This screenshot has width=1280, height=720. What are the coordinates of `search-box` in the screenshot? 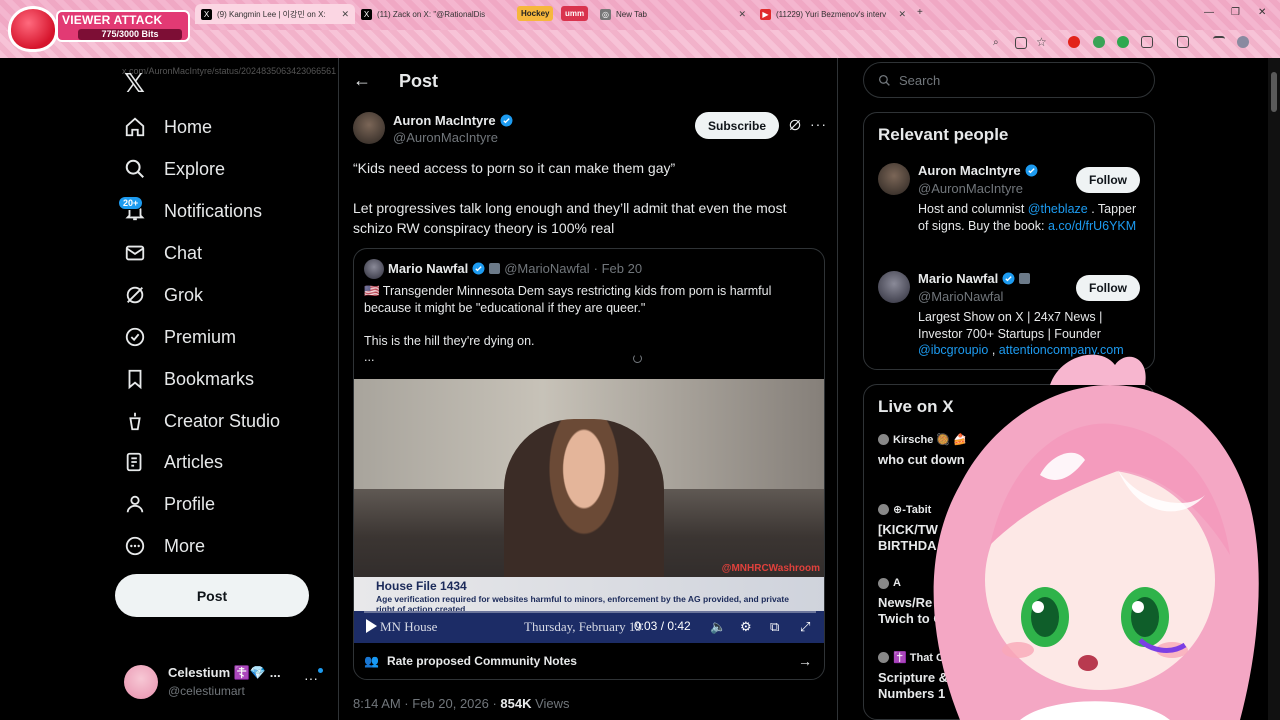 It's located at (1009, 80).